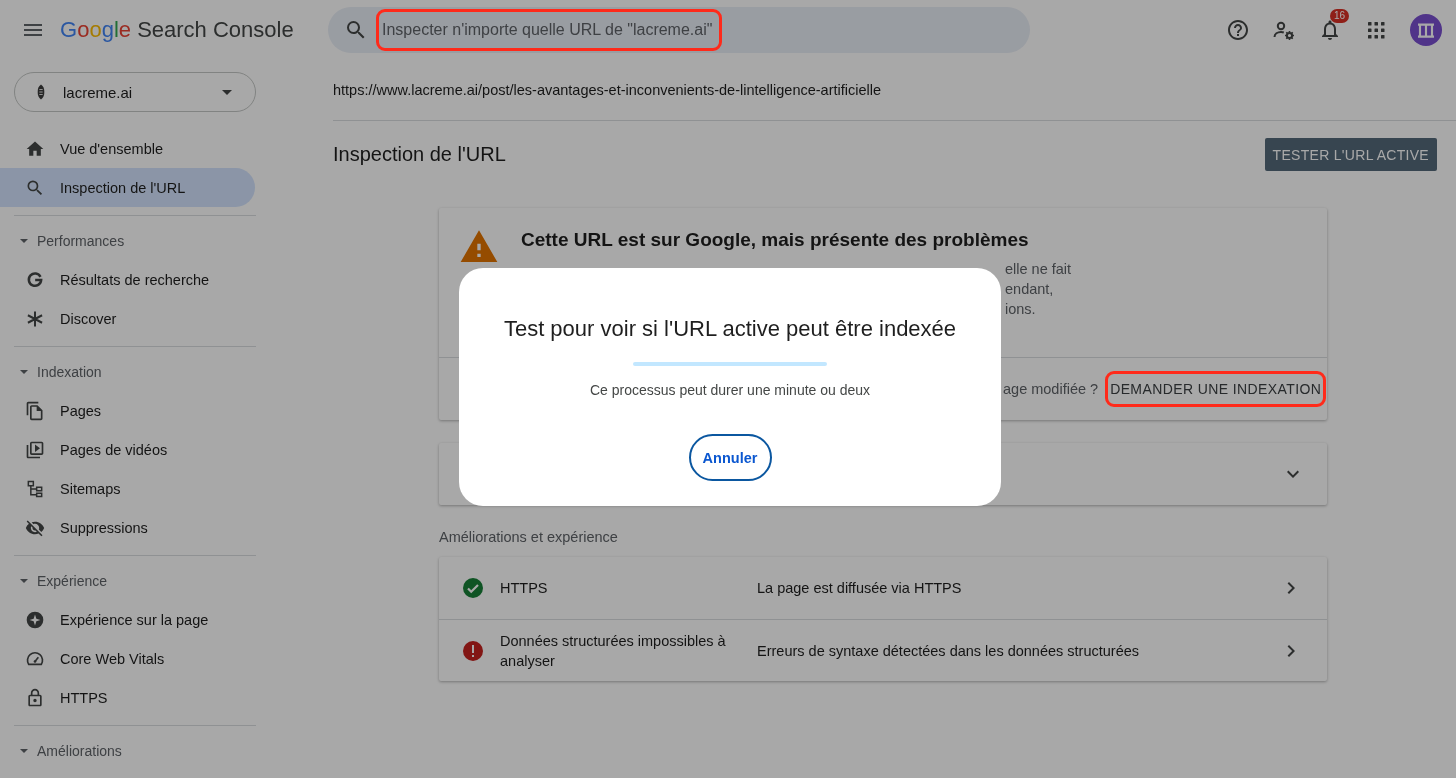 The width and height of the screenshot is (1456, 778). What do you see at coordinates (1216, 389) in the screenshot?
I see `request-indexing-button: DEMANDER UNE INDEXATION` at bounding box center [1216, 389].